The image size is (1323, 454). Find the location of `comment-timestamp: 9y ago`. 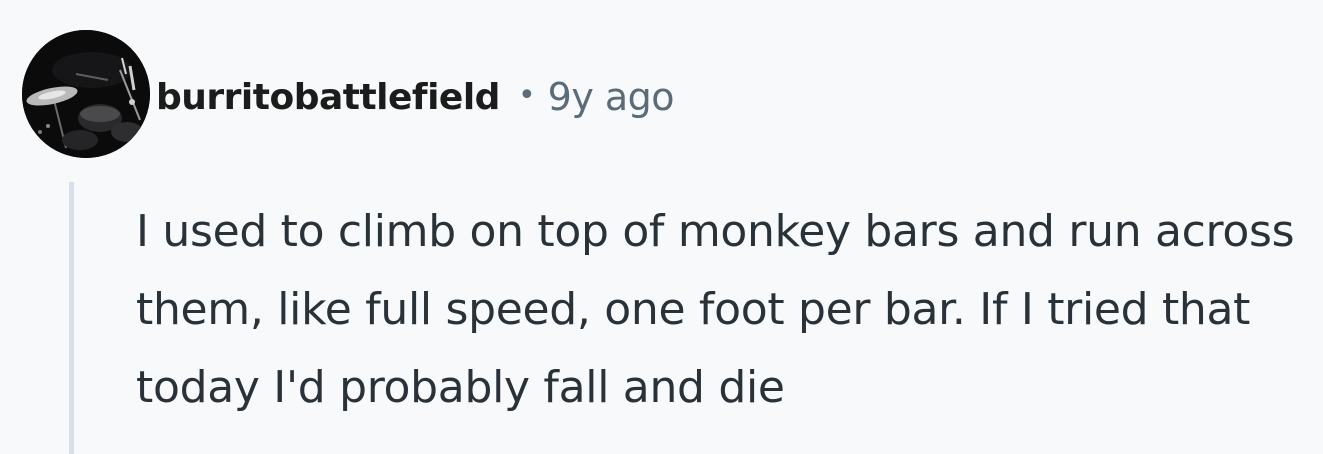

comment-timestamp: 9y ago is located at coordinates (611, 97).